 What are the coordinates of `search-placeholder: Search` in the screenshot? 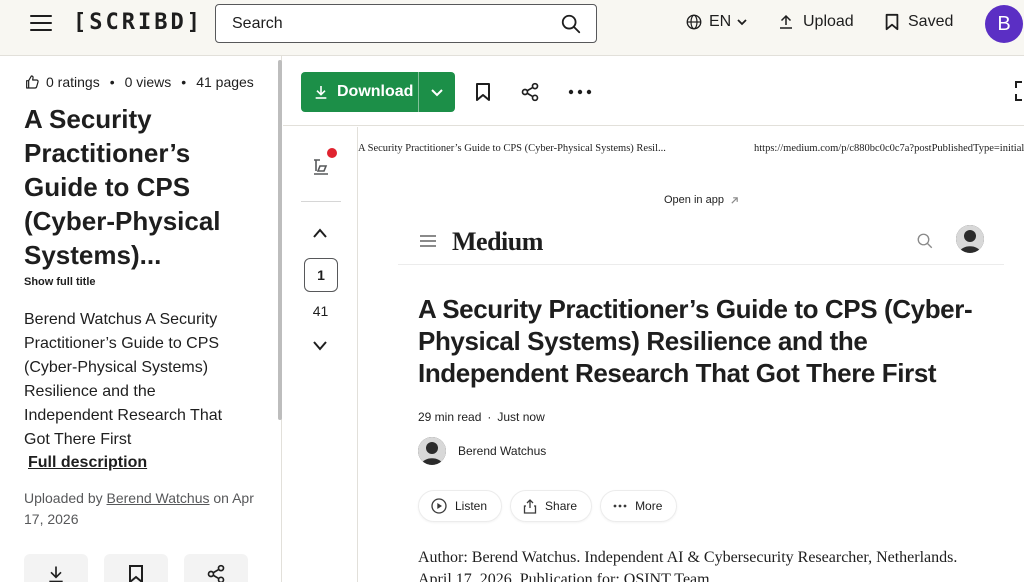 It's located at (257, 23).